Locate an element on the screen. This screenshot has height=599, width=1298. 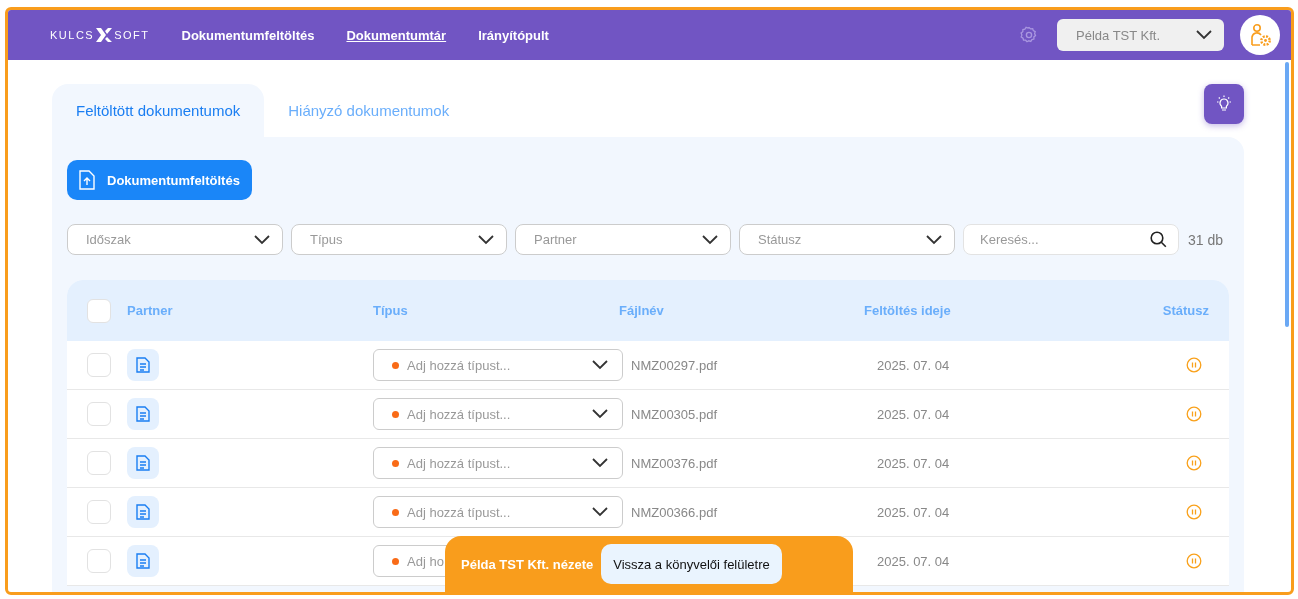
select-all-checkbox is located at coordinates (99, 310).